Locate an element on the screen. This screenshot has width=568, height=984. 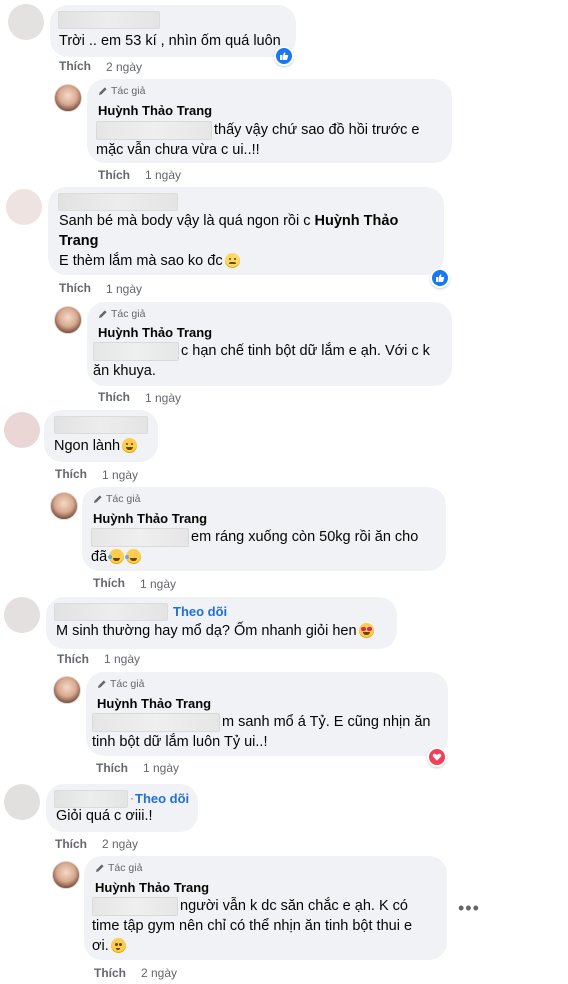
comment-text: Giỏi quá c ơiii.! is located at coordinates (104, 816).